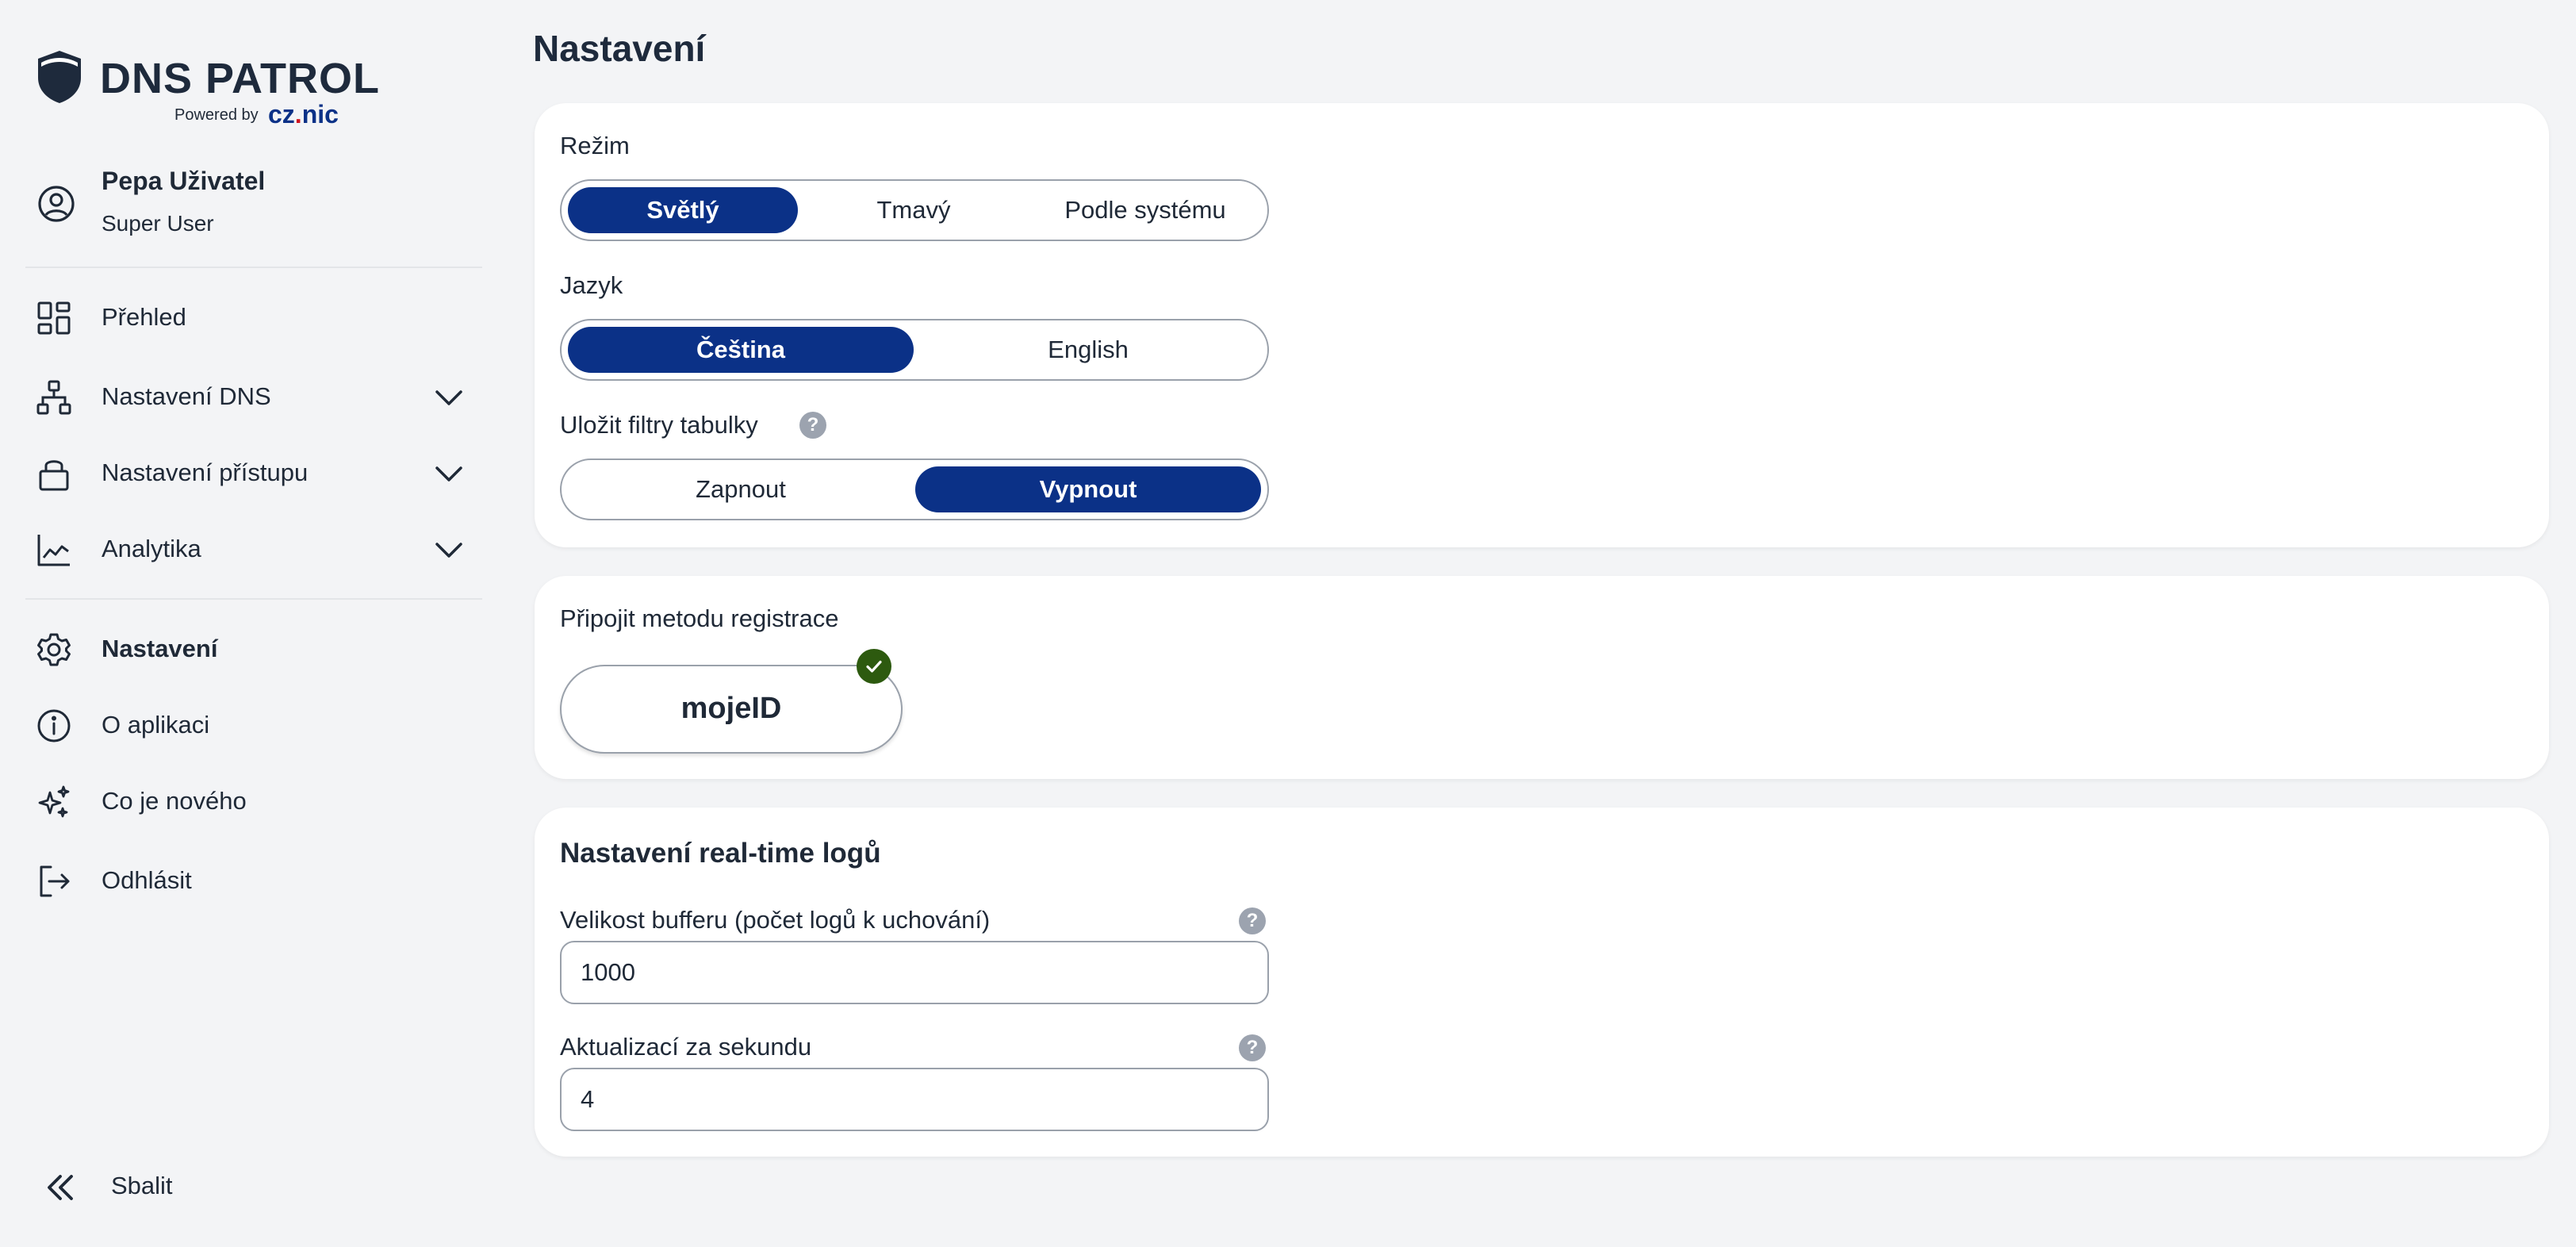 The width and height of the screenshot is (2576, 1247). What do you see at coordinates (55, 881) in the screenshot?
I see `logout-icon` at bounding box center [55, 881].